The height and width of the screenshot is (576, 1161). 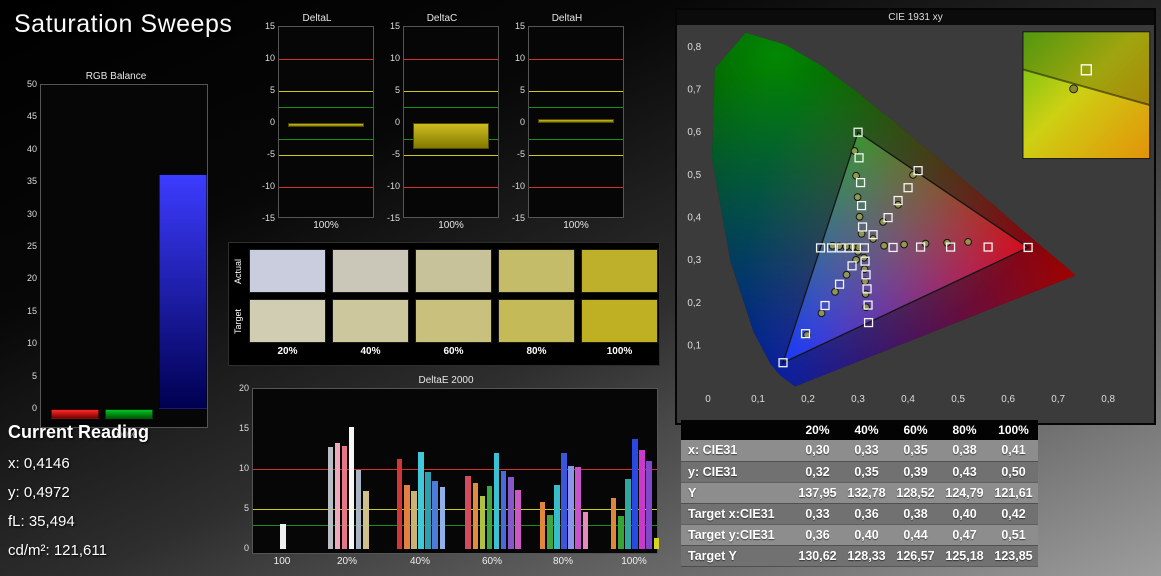 I want to click on table-header-row: 20% 40% 60% 80% 100%, so click(x=859, y=430).